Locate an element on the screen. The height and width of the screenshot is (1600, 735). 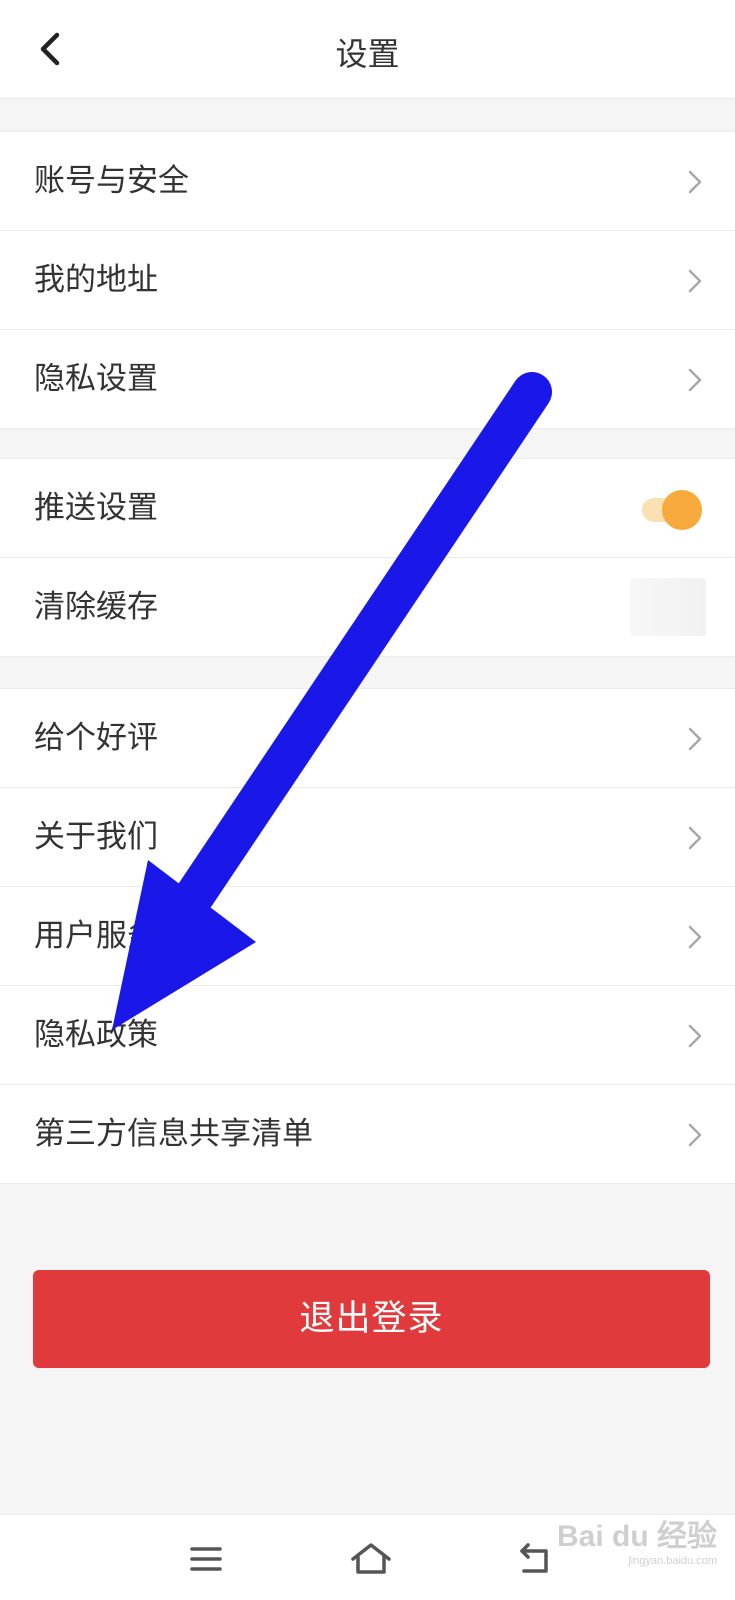
row-label: 给个好评 is located at coordinates (96, 738).